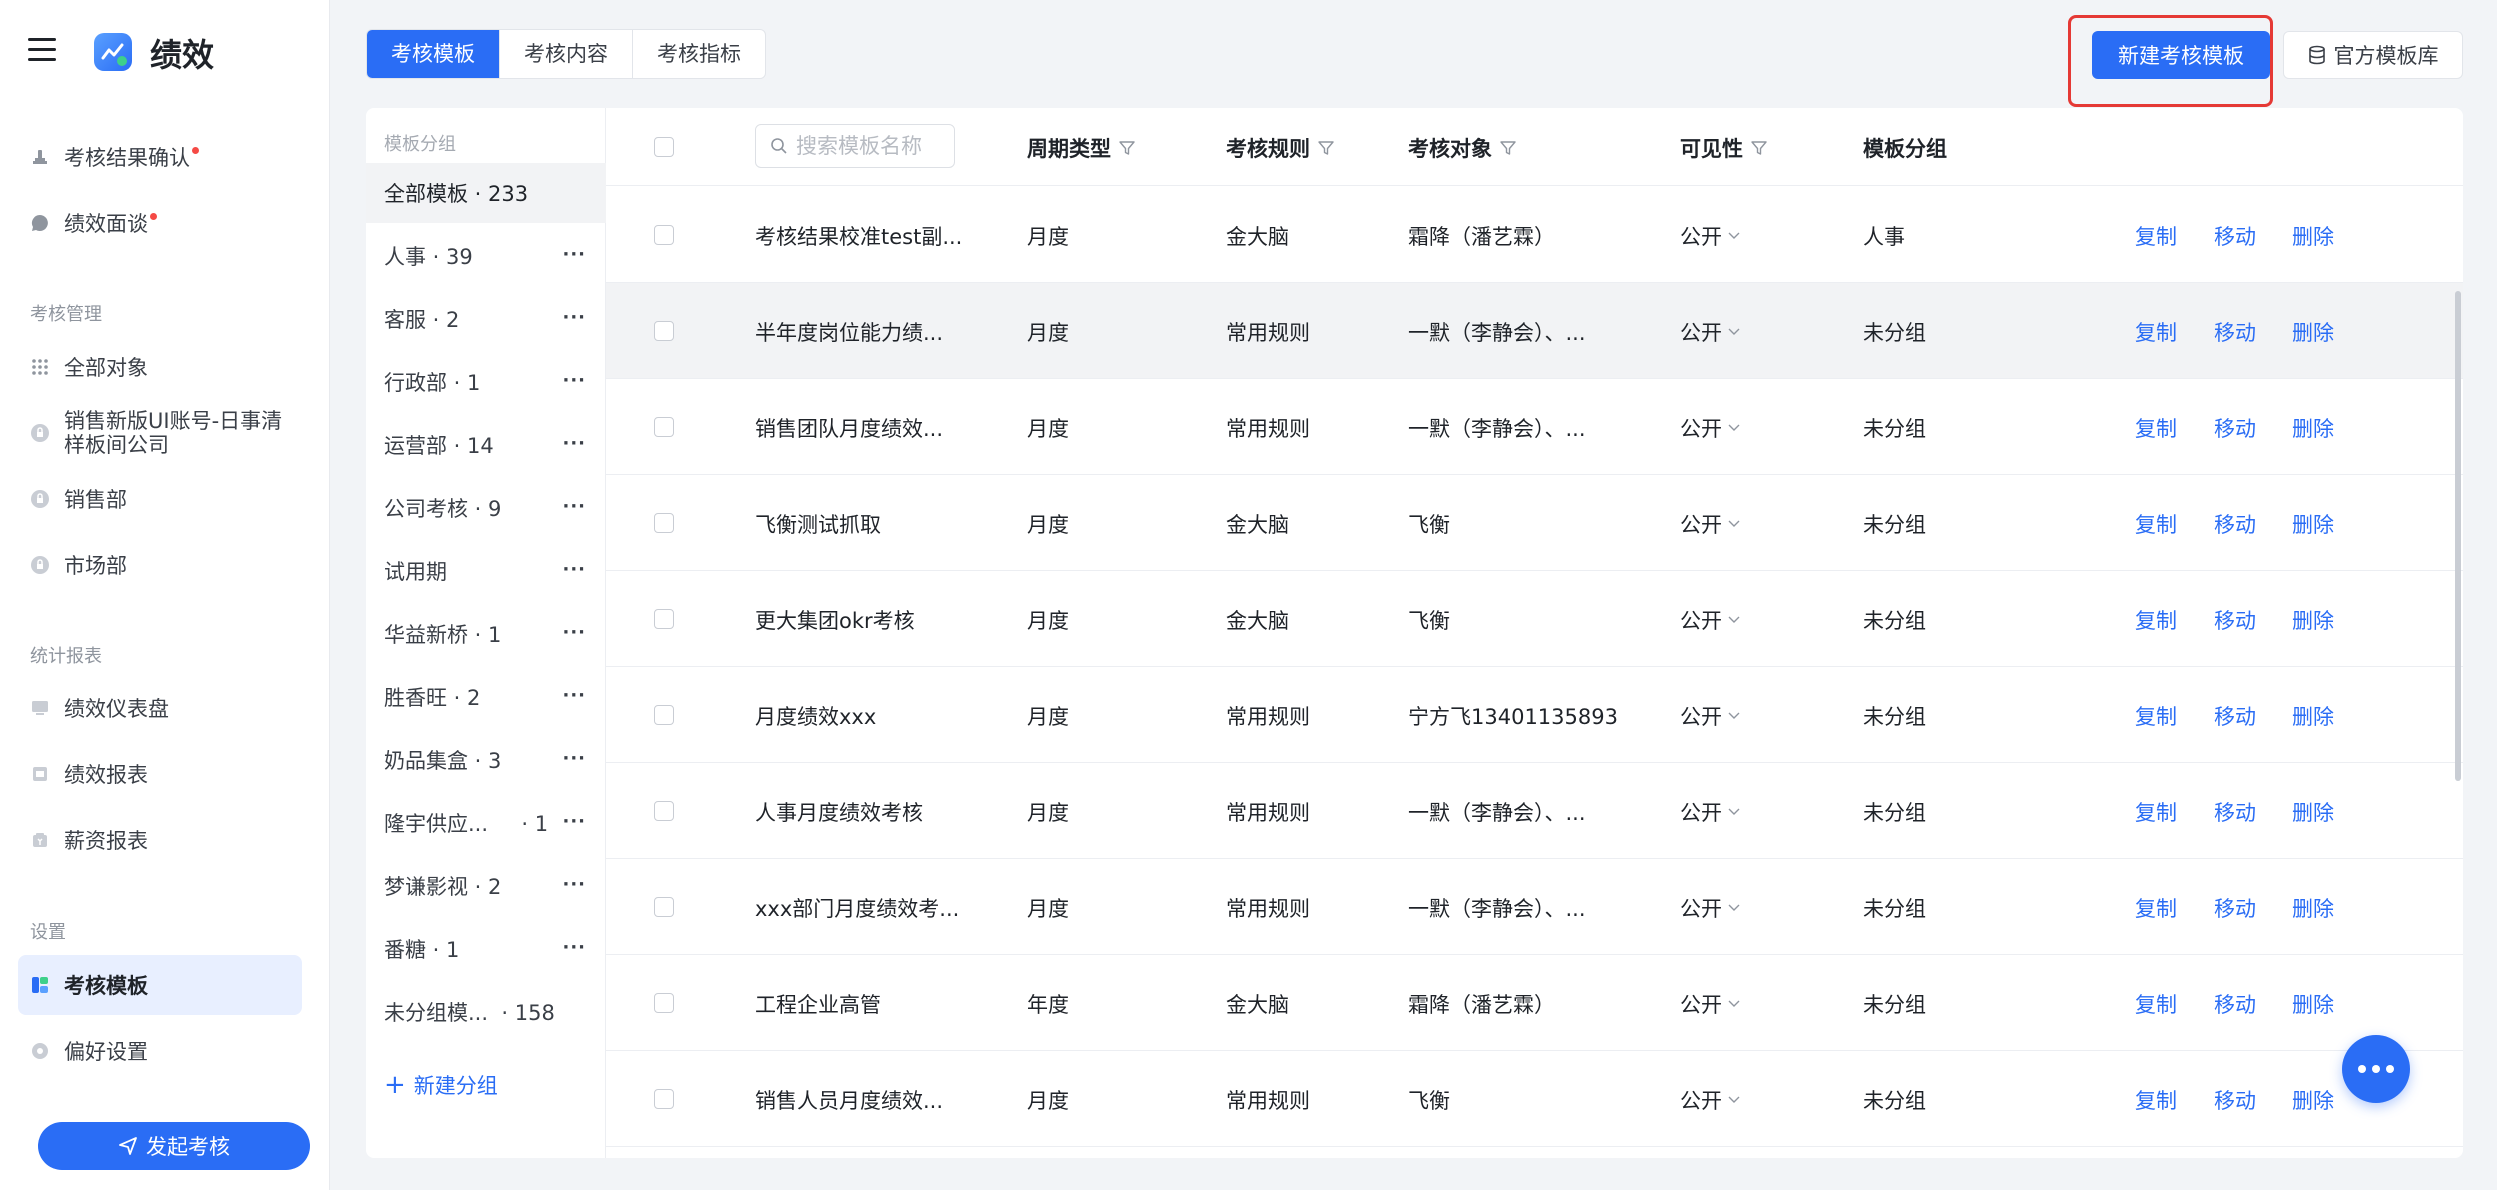  I want to click on search-box, so click(855, 146).